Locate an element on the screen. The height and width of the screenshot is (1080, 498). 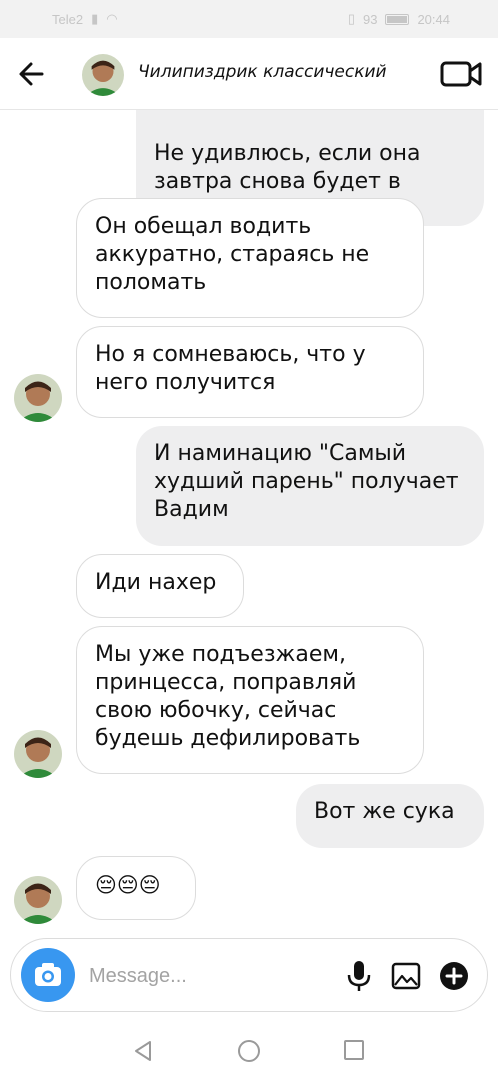
nav-recents-button is located at coordinates (354, 1050).